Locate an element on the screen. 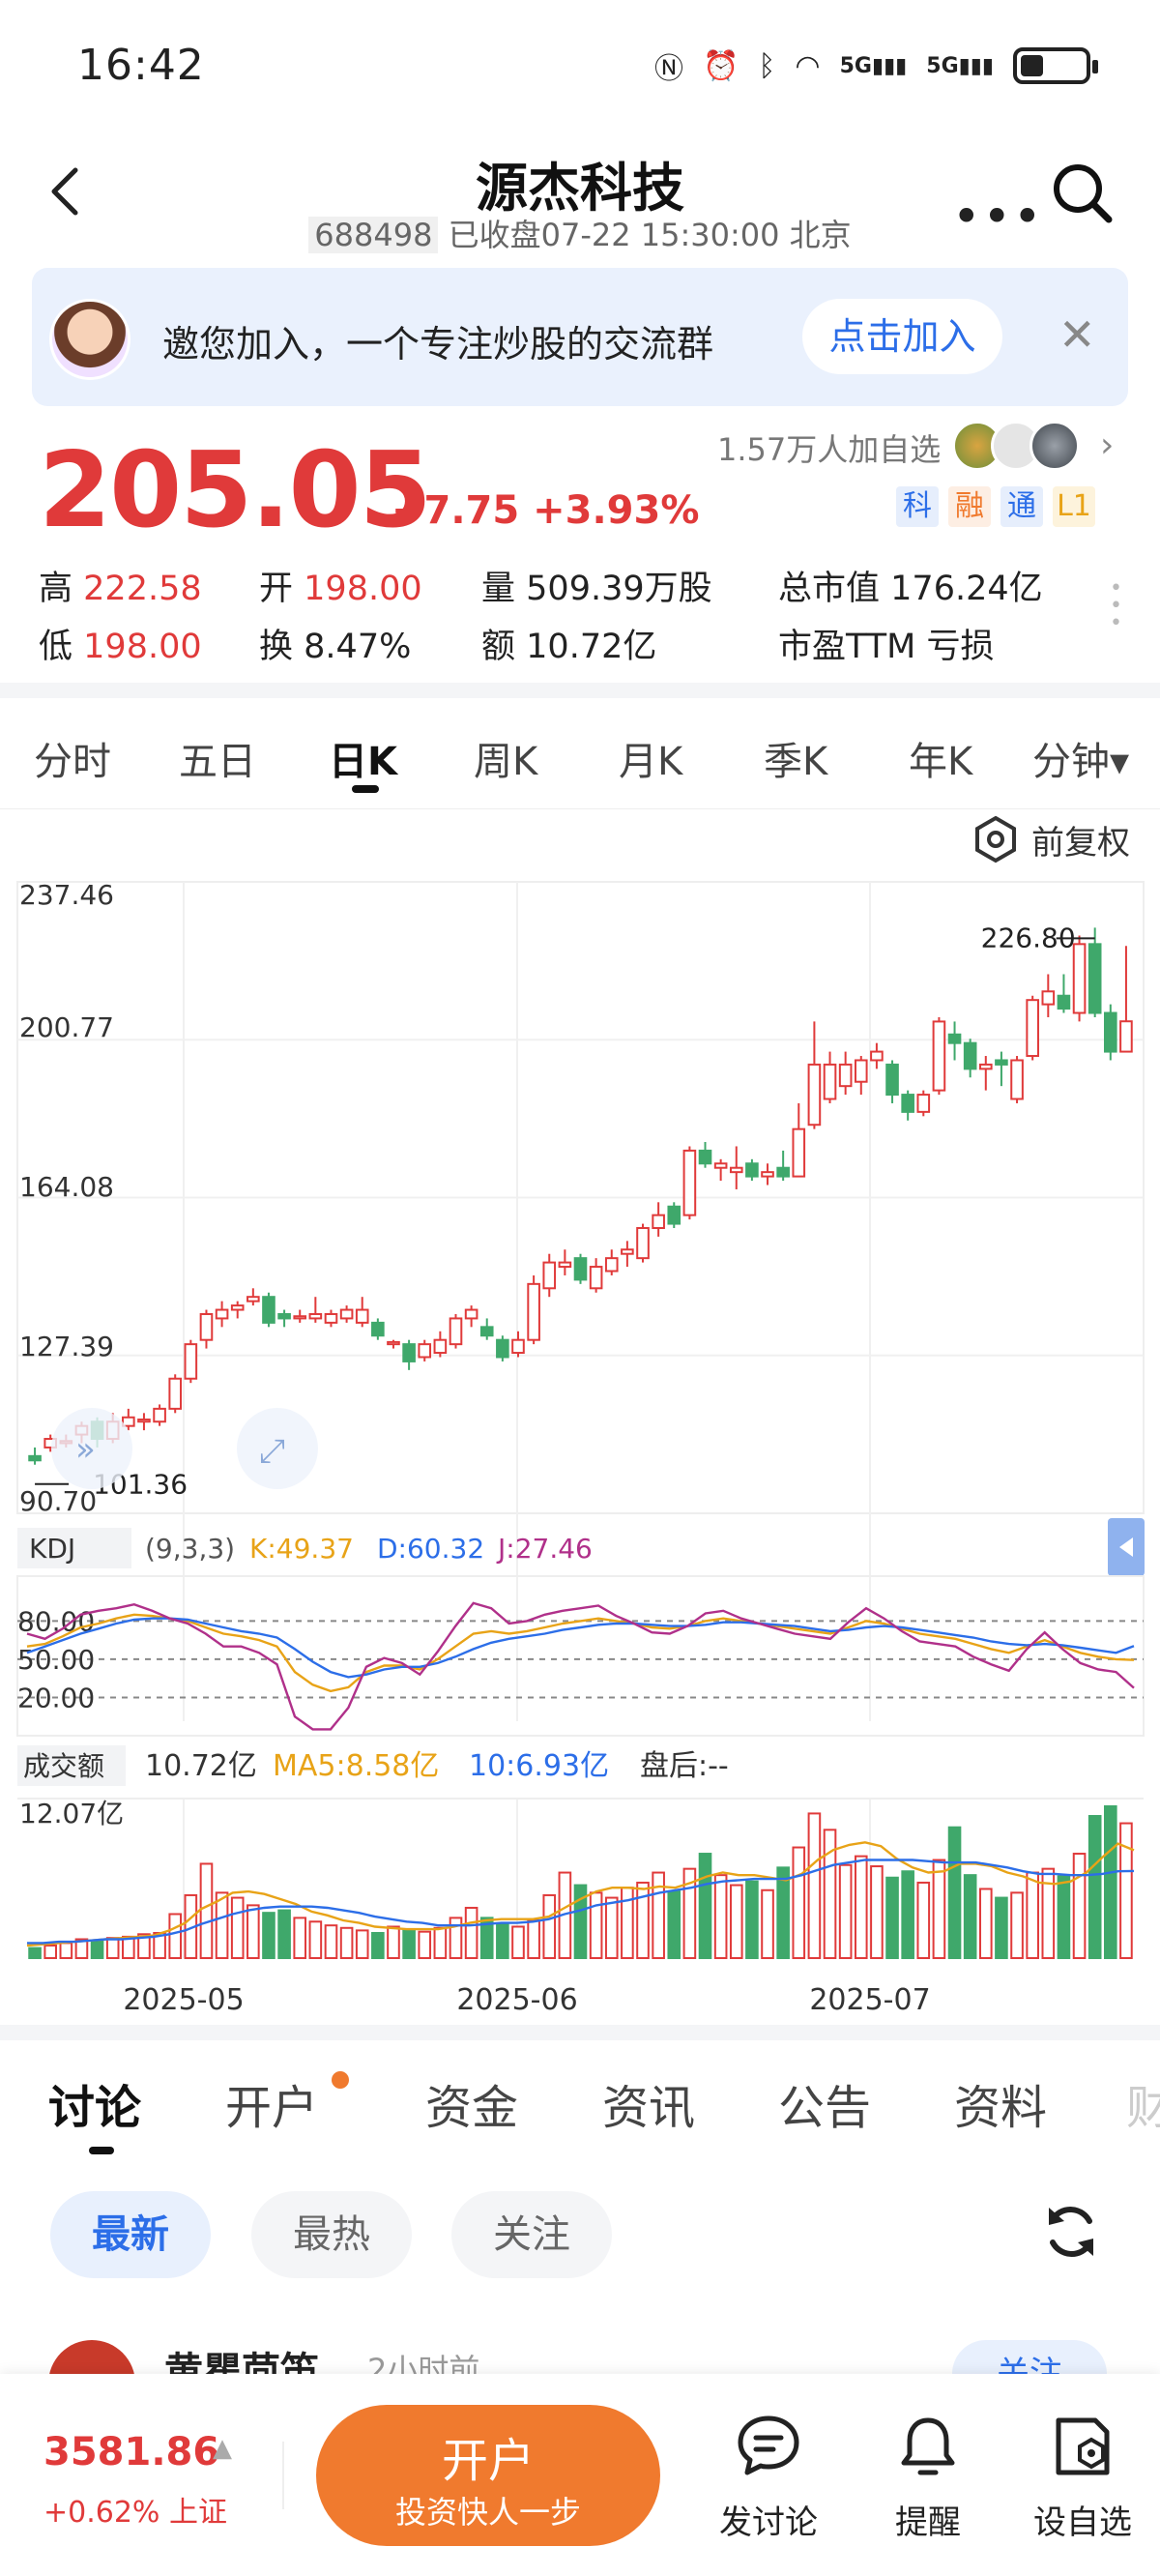 Image resolution: width=1160 pixels, height=2576 pixels. join-button: 点击加入 is located at coordinates (902, 336).